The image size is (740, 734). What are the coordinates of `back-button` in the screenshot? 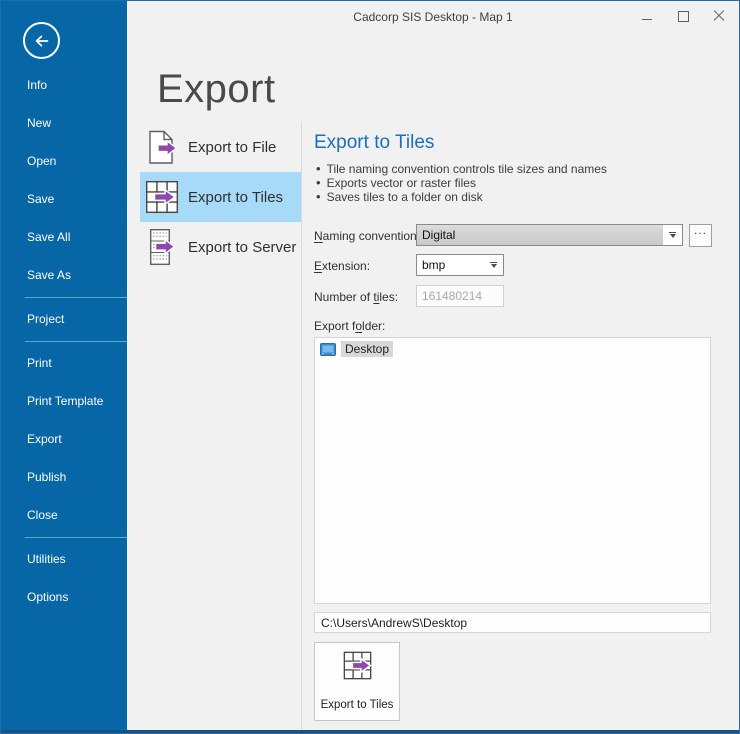 It's located at (41, 40).